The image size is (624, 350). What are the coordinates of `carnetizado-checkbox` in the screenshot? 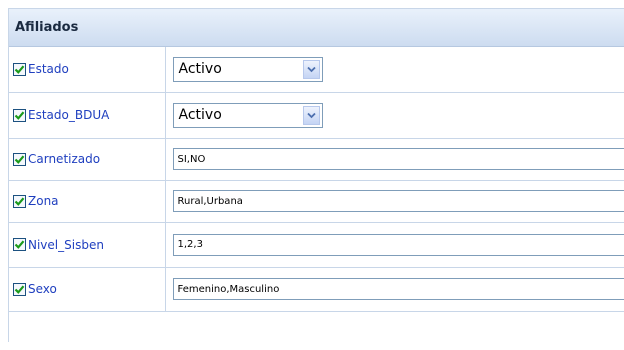 It's located at (19, 159).